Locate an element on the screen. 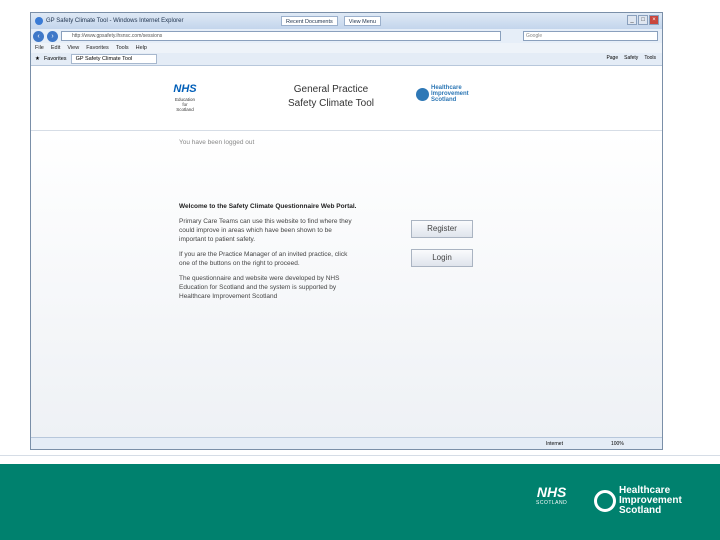 This screenshot has height=540, width=720. zone-status: Internet is located at coordinates (554, 444).